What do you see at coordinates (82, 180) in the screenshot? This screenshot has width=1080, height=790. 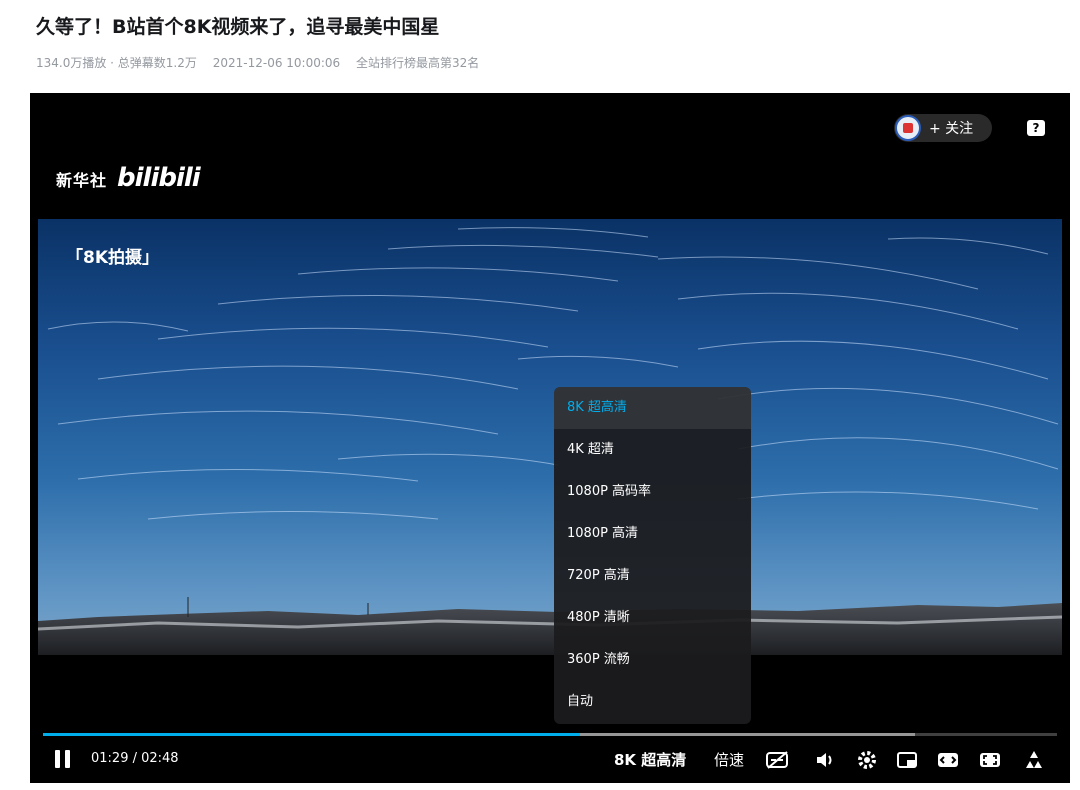 I see `xinhua-logo: 新华社` at bounding box center [82, 180].